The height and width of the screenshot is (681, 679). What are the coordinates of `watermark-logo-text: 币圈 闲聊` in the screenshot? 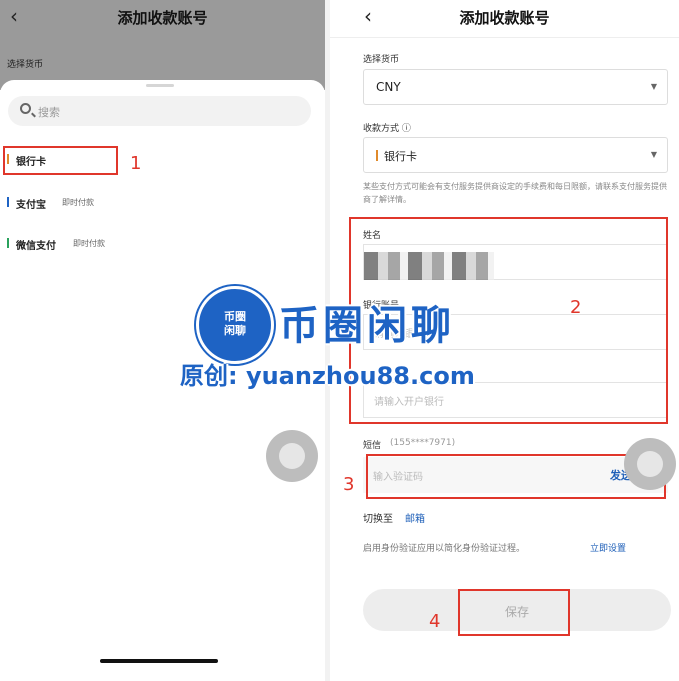 It's located at (235, 324).